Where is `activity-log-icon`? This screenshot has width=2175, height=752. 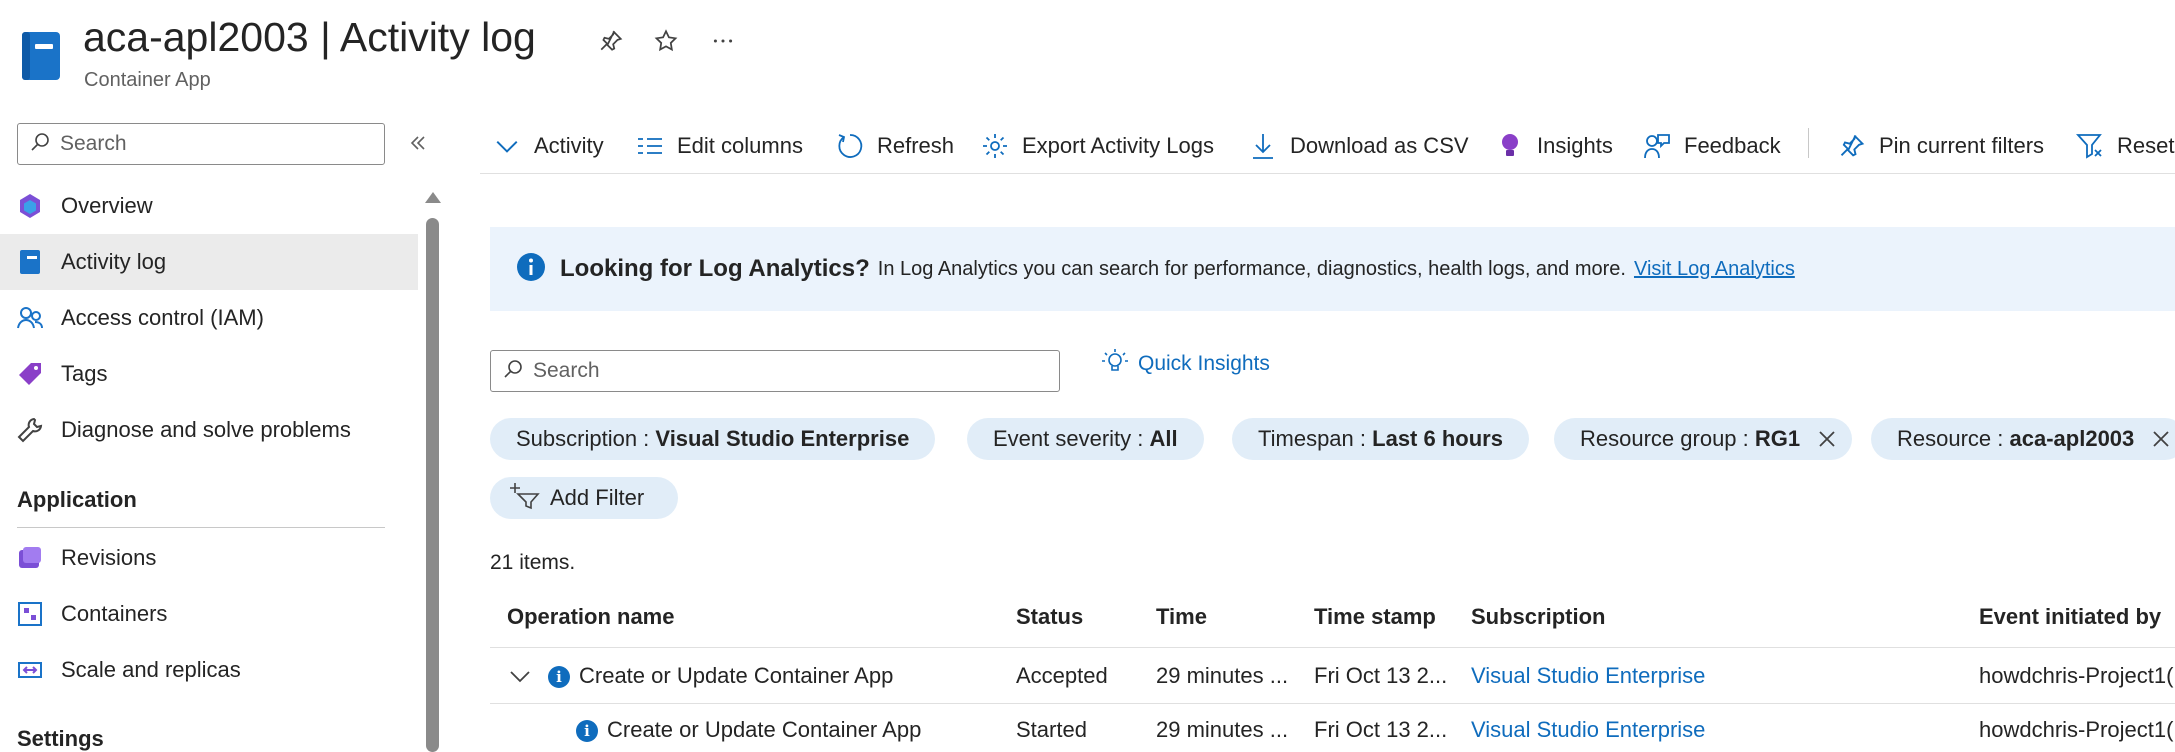 activity-log-icon is located at coordinates (30, 262).